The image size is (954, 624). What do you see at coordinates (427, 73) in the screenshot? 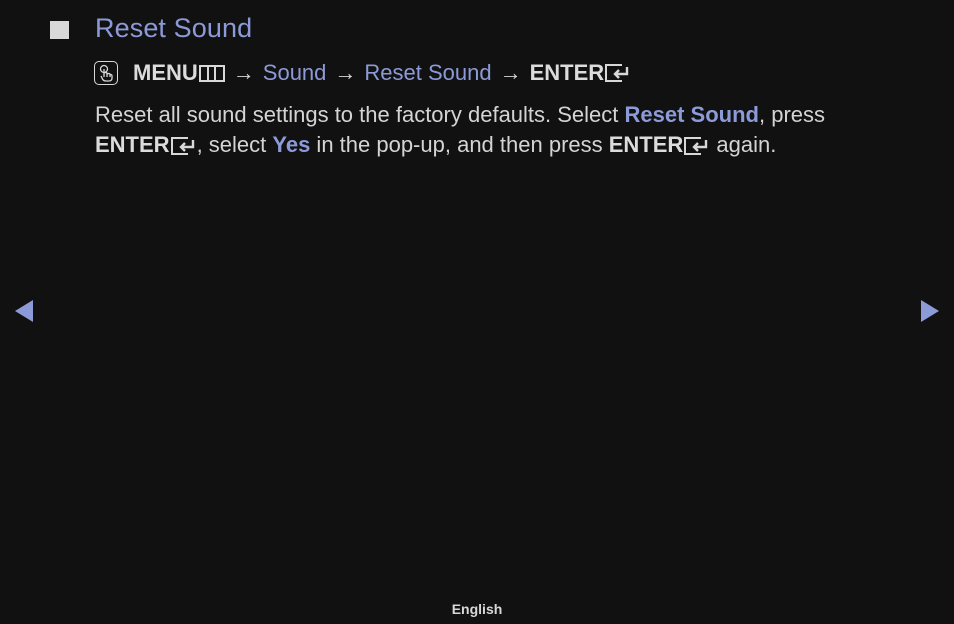
I see `path-reset-sound-link: Reset Sound` at bounding box center [427, 73].